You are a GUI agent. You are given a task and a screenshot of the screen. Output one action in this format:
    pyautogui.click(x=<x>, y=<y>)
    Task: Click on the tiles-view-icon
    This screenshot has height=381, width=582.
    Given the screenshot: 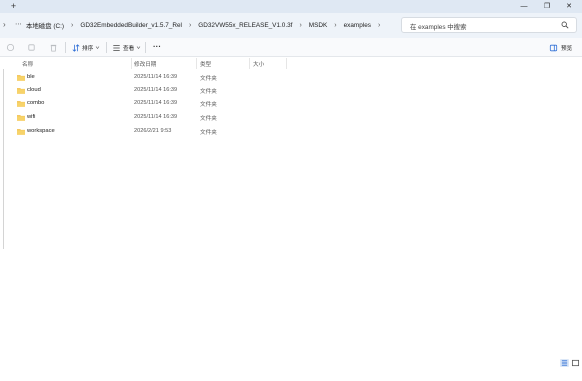 What is the action you would take?
    pyautogui.click(x=575, y=363)
    